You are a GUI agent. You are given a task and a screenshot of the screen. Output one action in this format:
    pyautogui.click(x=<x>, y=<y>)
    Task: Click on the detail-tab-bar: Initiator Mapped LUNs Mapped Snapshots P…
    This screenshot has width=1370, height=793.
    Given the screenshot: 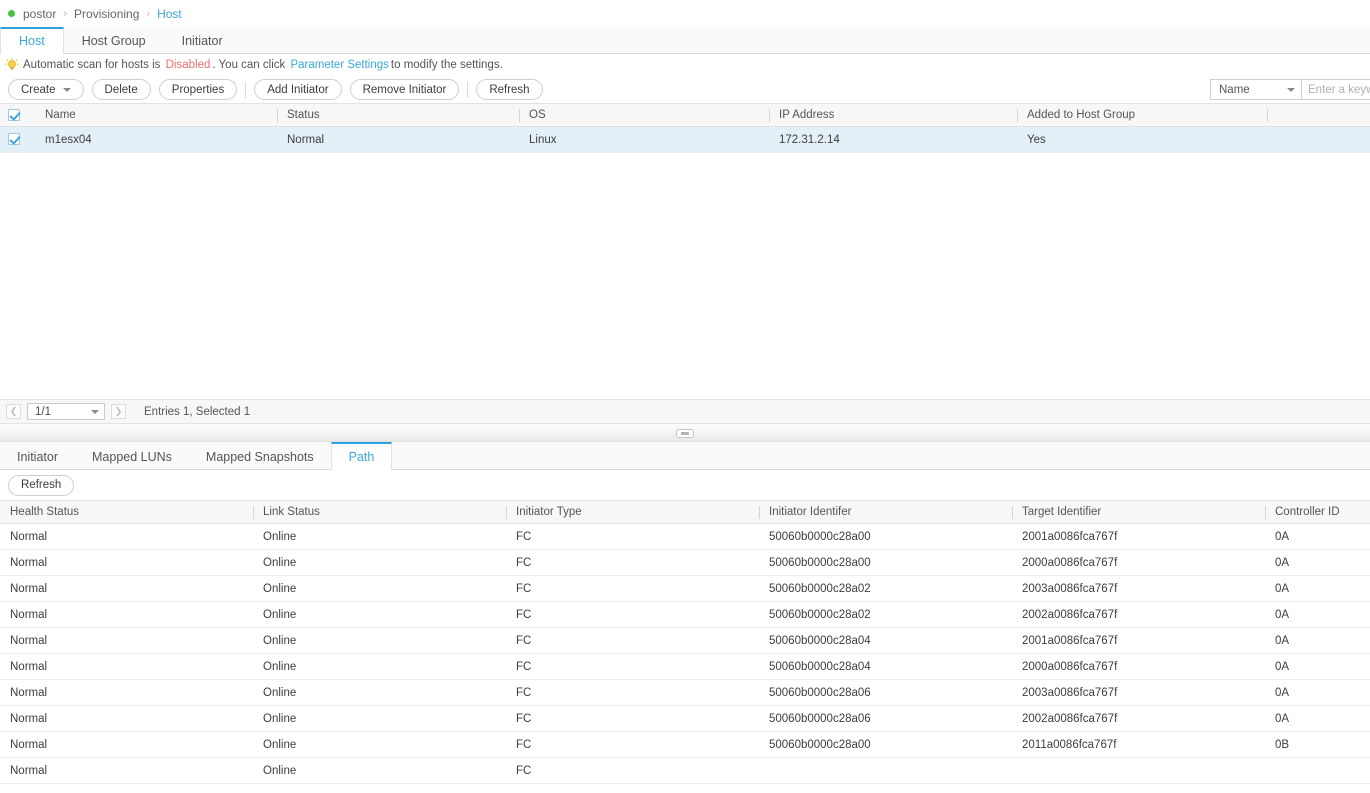 What is the action you would take?
    pyautogui.click(x=685, y=456)
    